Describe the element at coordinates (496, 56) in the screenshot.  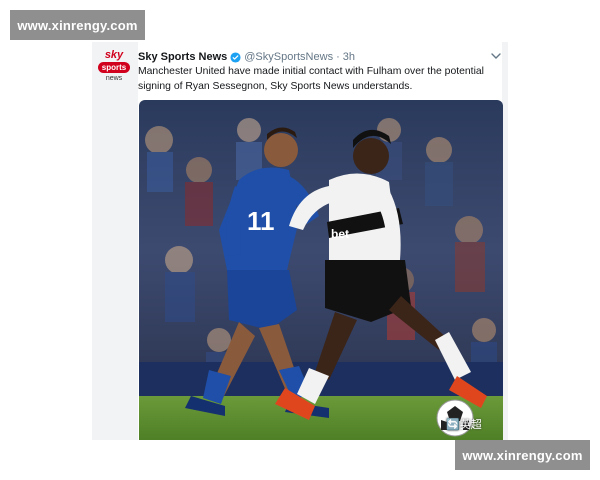
I see `chevron-down-icon` at that location.